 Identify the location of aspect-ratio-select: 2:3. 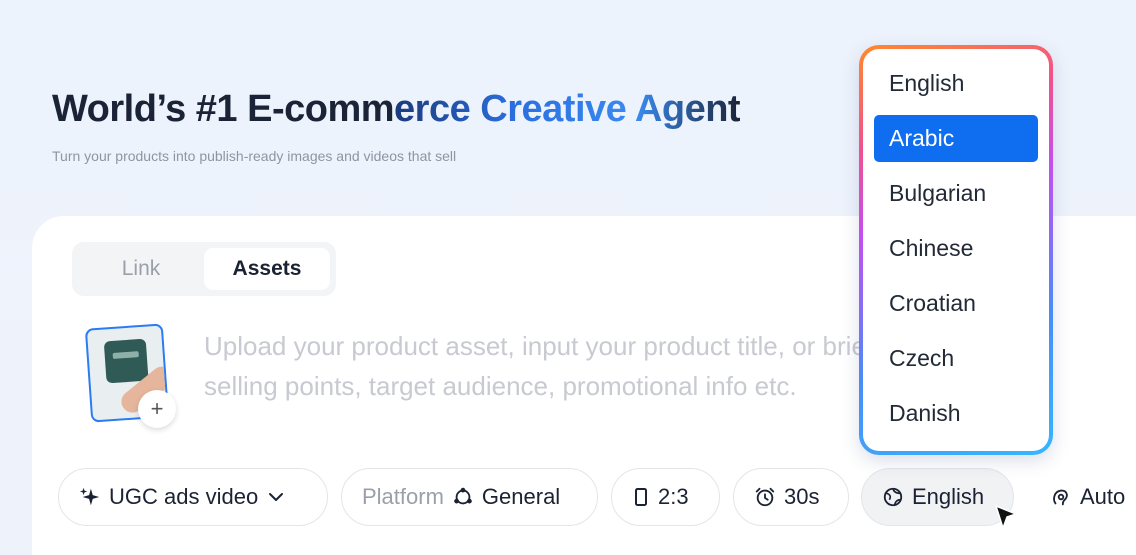
(665, 497).